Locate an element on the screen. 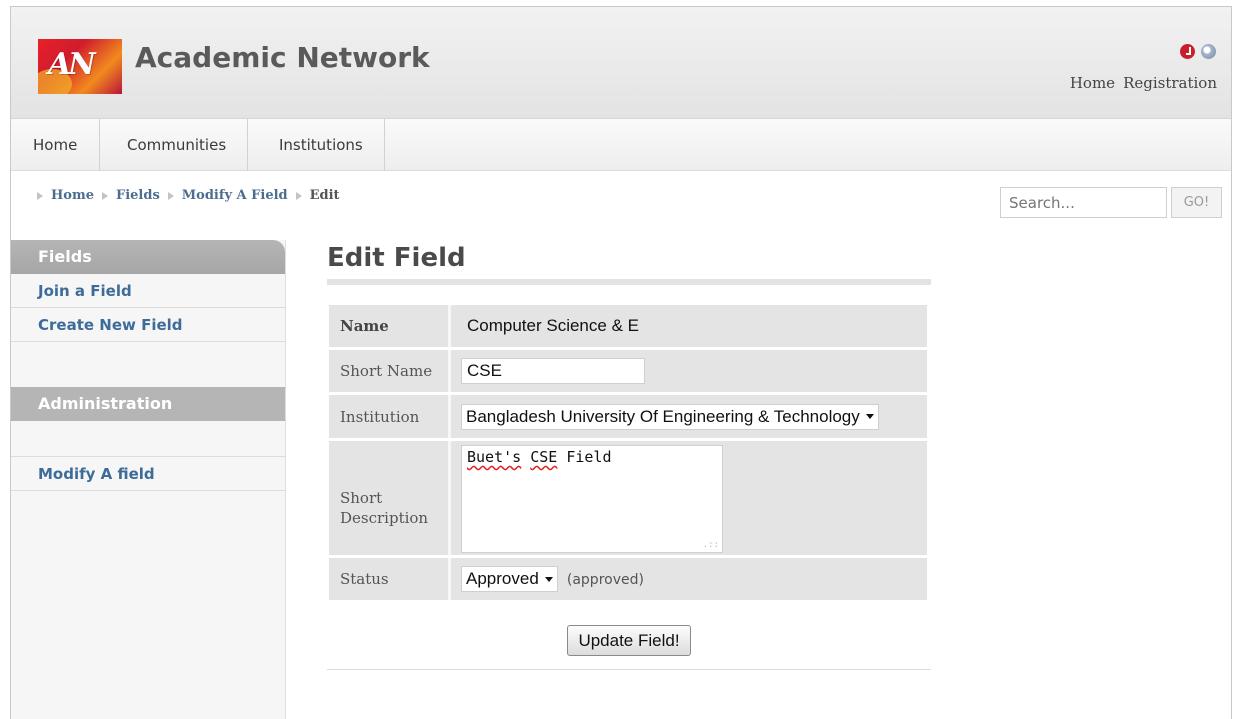  top-link-home: Home is located at coordinates (1092, 83).